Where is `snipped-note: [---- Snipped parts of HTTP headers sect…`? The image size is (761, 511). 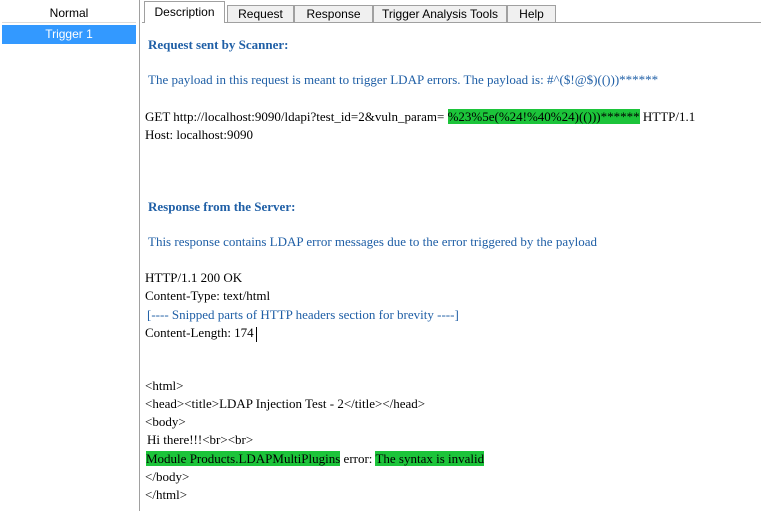
snipped-note: [---- Snipped parts of HTTP headers sect… is located at coordinates (303, 314).